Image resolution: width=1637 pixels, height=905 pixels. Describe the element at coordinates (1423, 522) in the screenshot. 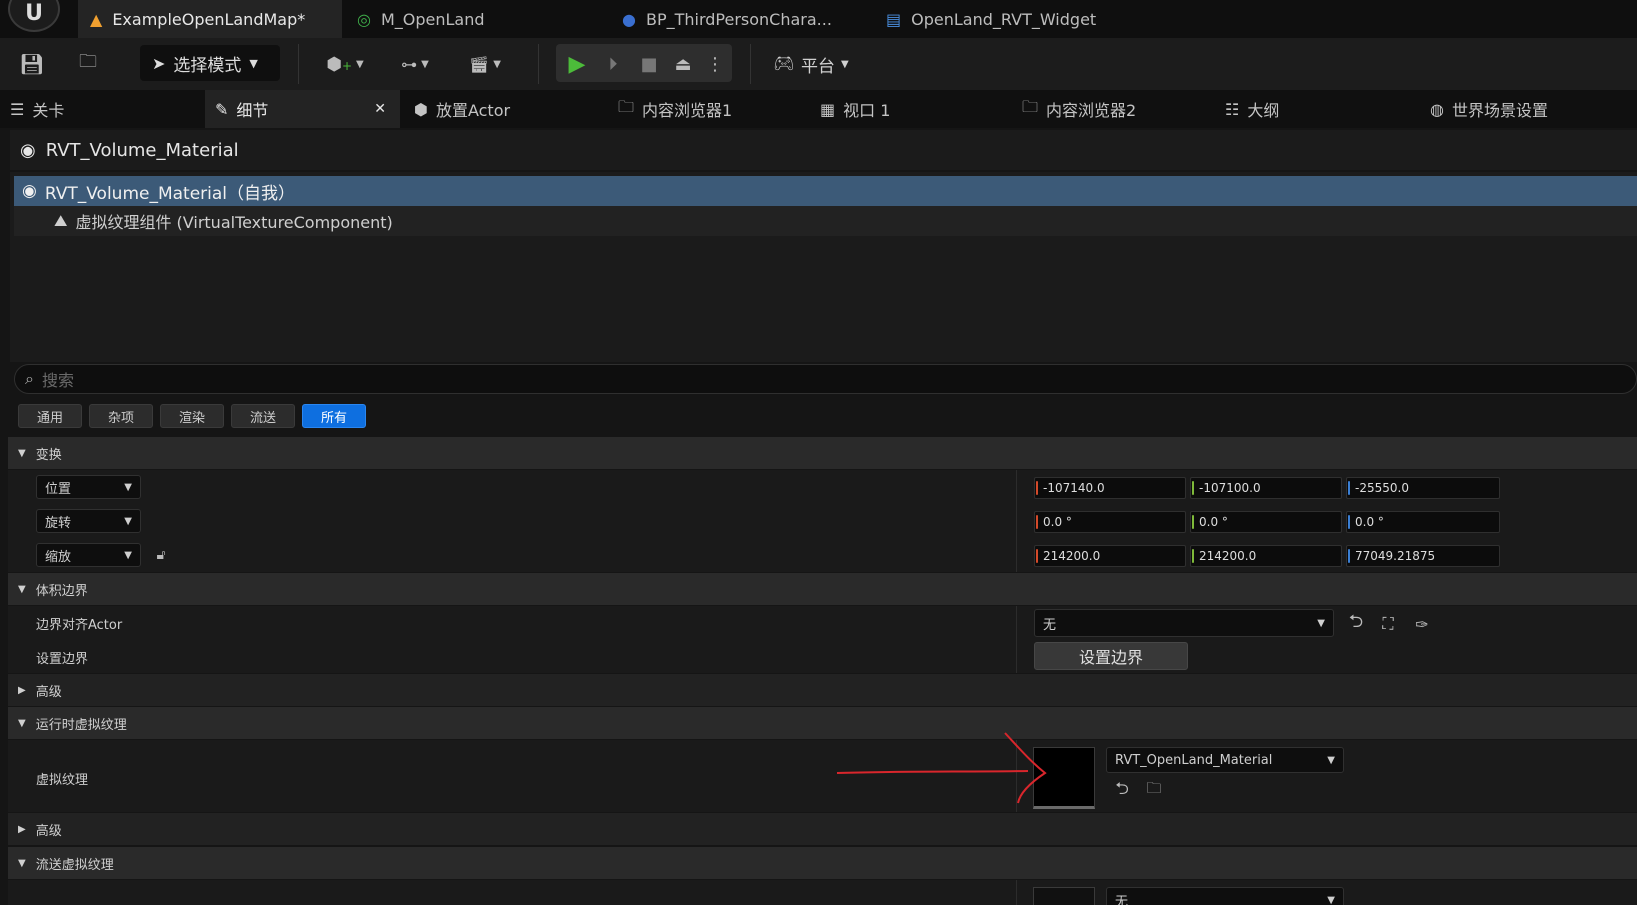

I see `rotation-z-field: 0.0 °` at that location.